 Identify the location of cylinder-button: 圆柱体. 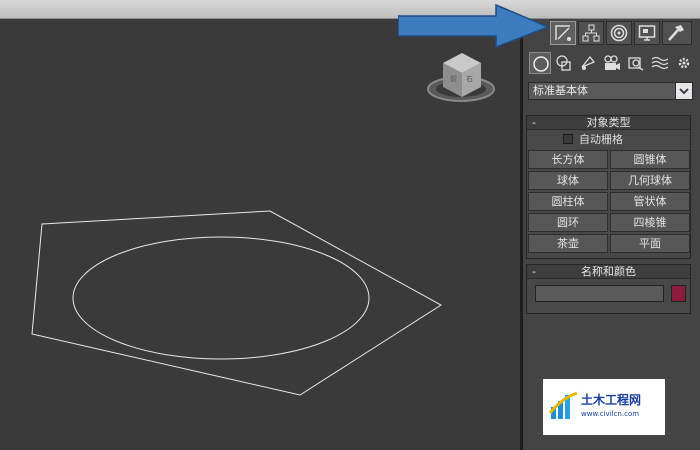
(568, 201).